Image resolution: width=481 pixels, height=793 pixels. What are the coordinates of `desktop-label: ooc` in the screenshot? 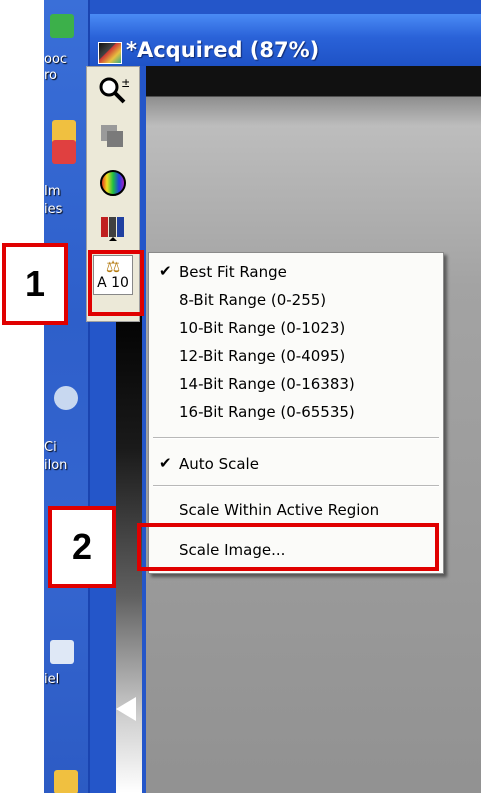 It's located at (56, 59).